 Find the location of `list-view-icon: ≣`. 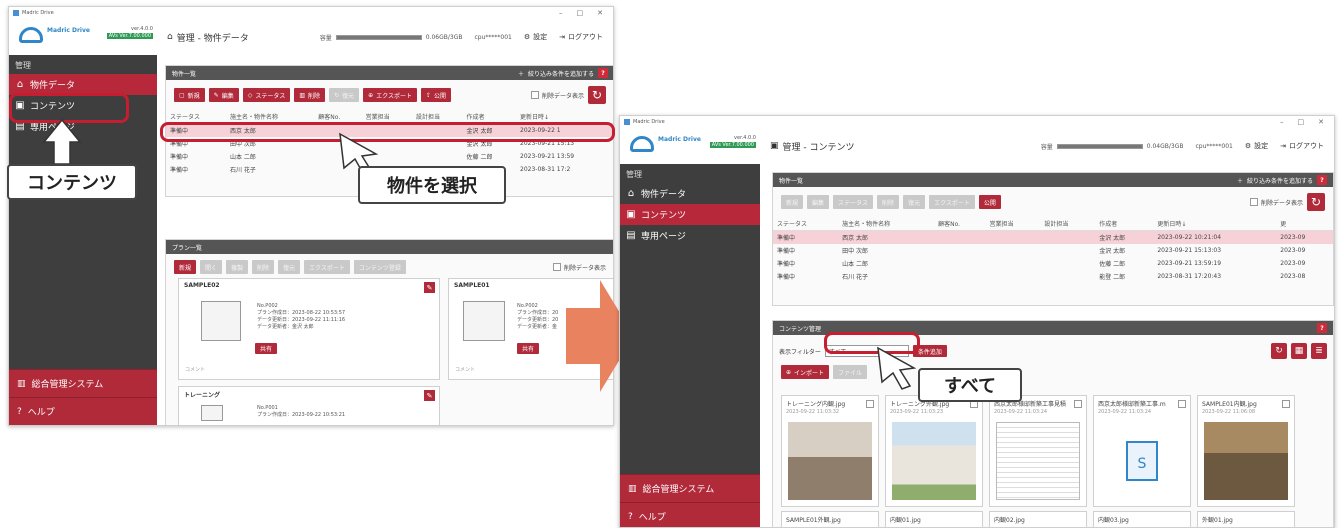

list-view-icon: ≣ is located at coordinates (1319, 351).